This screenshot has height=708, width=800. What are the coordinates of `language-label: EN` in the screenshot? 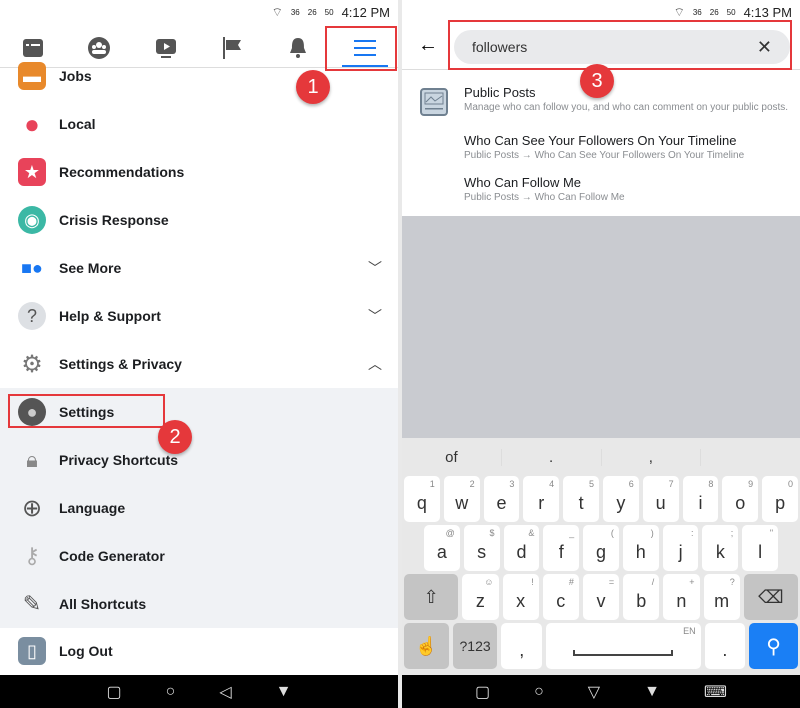 It's located at (689, 631).